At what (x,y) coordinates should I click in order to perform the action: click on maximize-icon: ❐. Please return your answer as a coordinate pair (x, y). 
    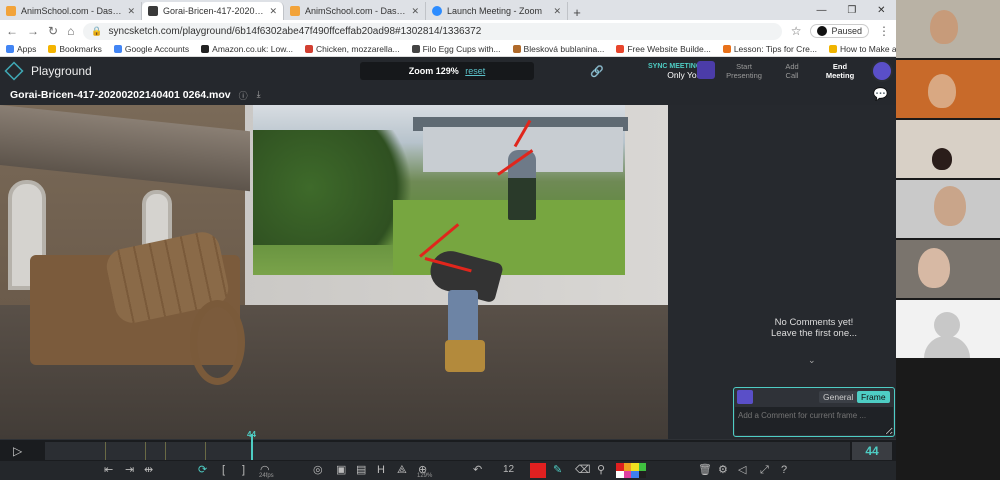
    Looking at the image, I should click on (851, 10).